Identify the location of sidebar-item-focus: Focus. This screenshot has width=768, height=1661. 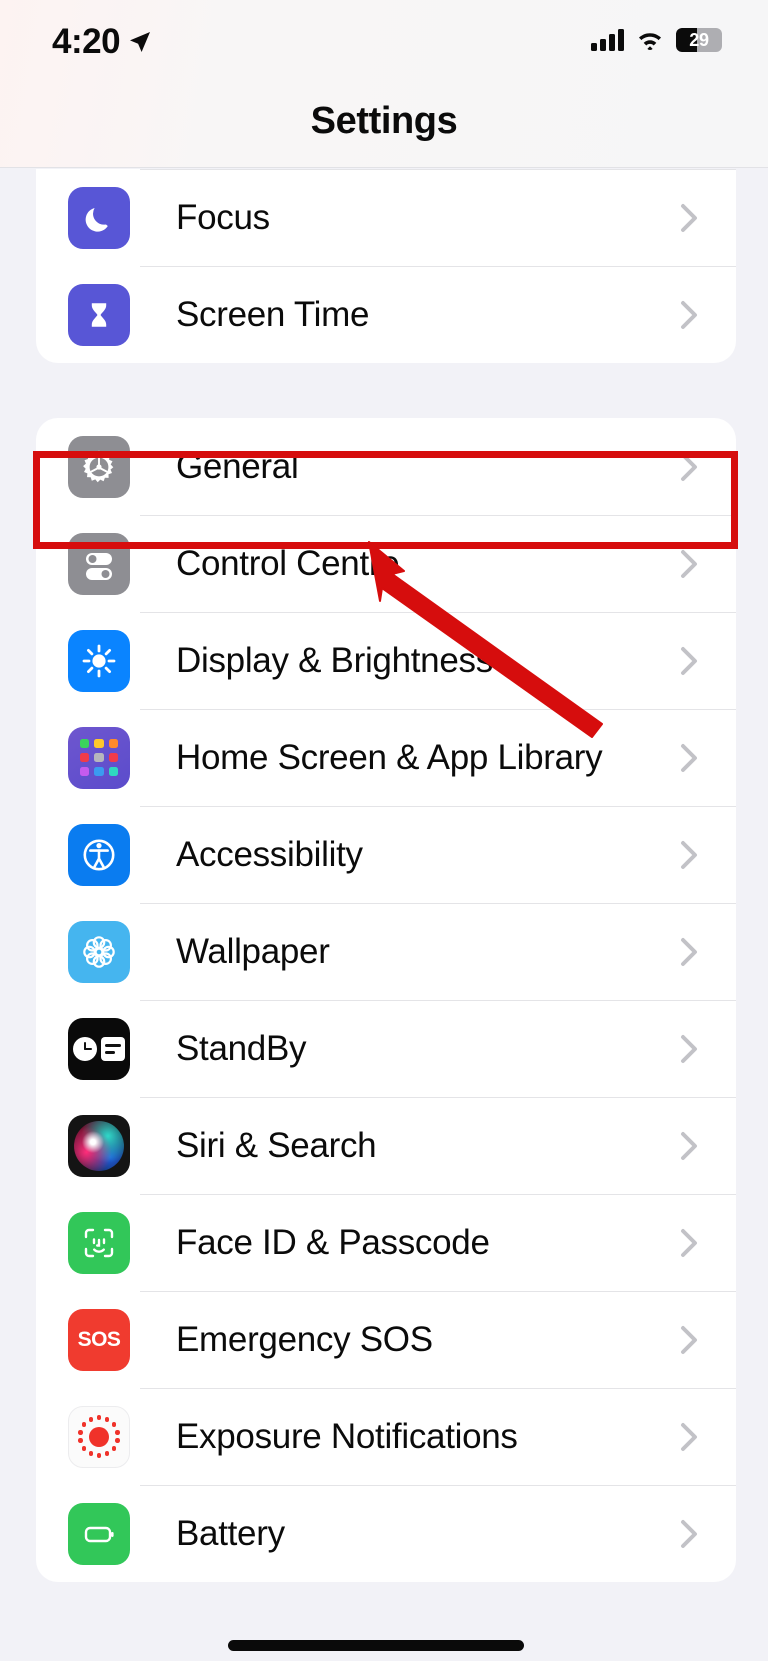
(386, 217).